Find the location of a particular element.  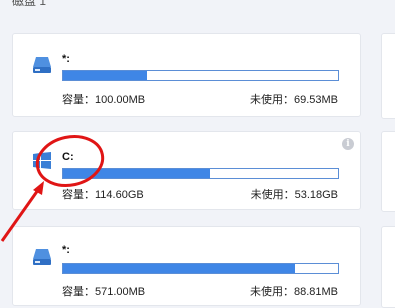

partition-name: C: is located at coordinates (68, 157).